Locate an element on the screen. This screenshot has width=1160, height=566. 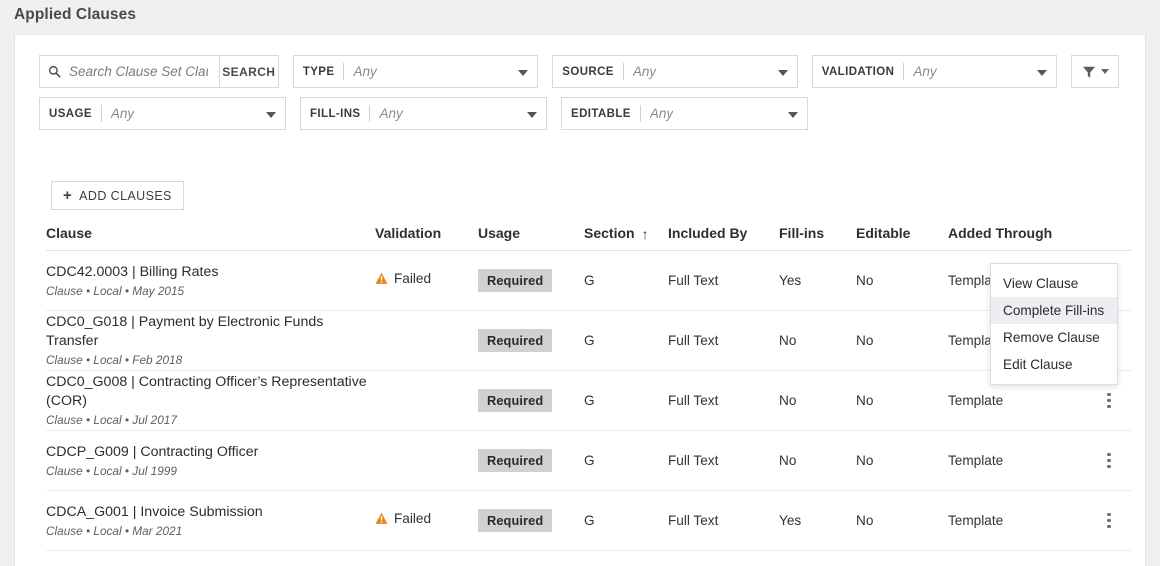
filter-funnel-icon is located at coordinates (1088, 72).